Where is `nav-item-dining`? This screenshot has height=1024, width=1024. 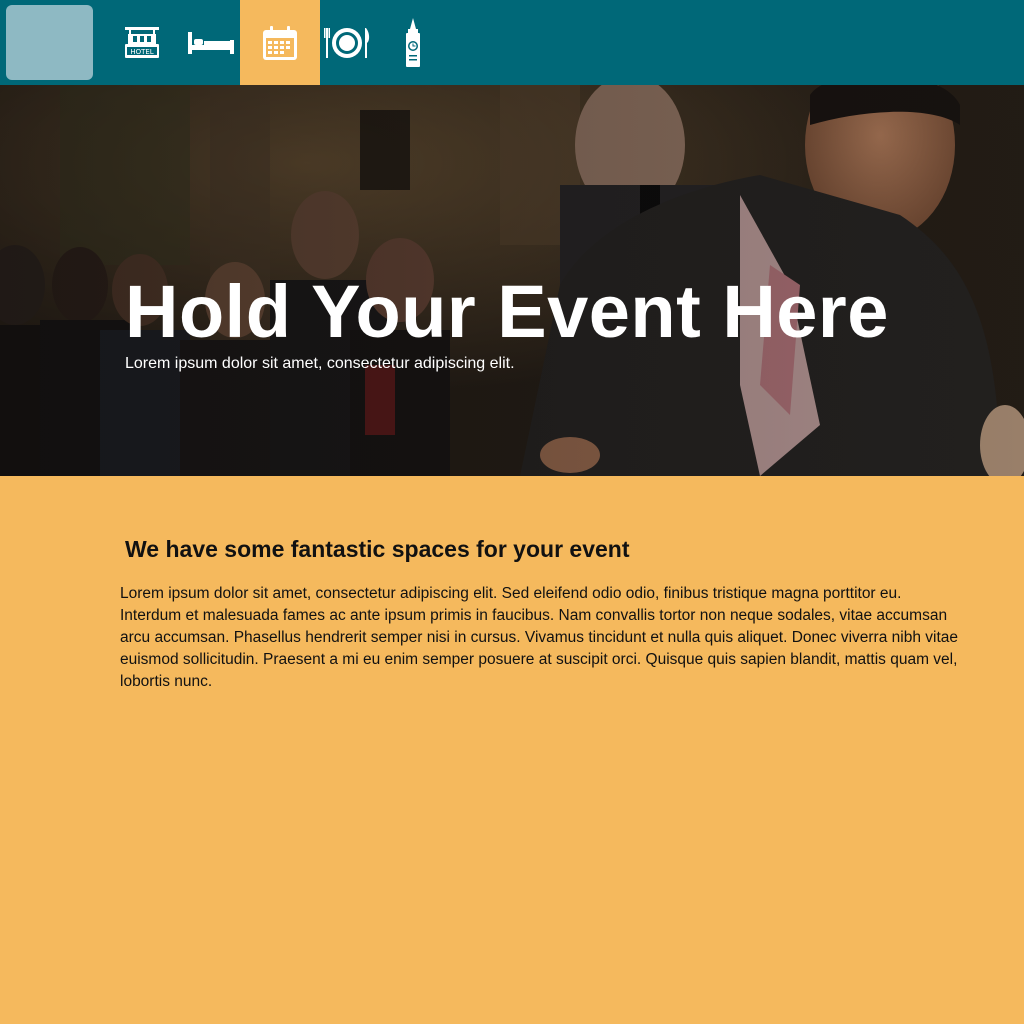 nav-item-dining is located at coordinates (347, 42).